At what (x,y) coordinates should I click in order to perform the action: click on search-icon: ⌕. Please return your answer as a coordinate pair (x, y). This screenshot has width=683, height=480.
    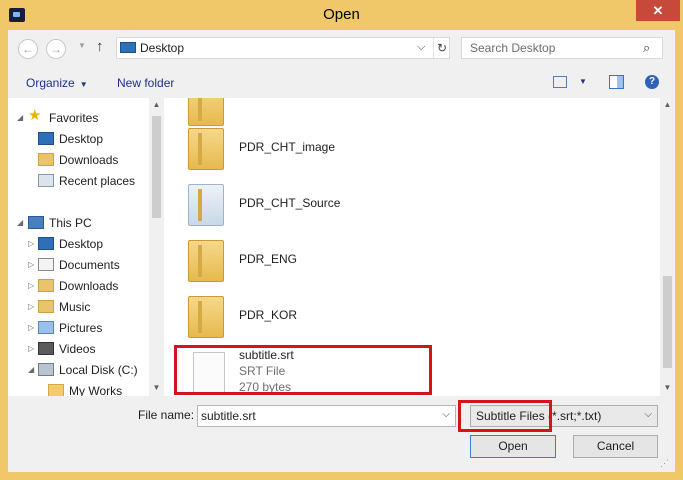
    Looking at the image, I should click on (646, 48).